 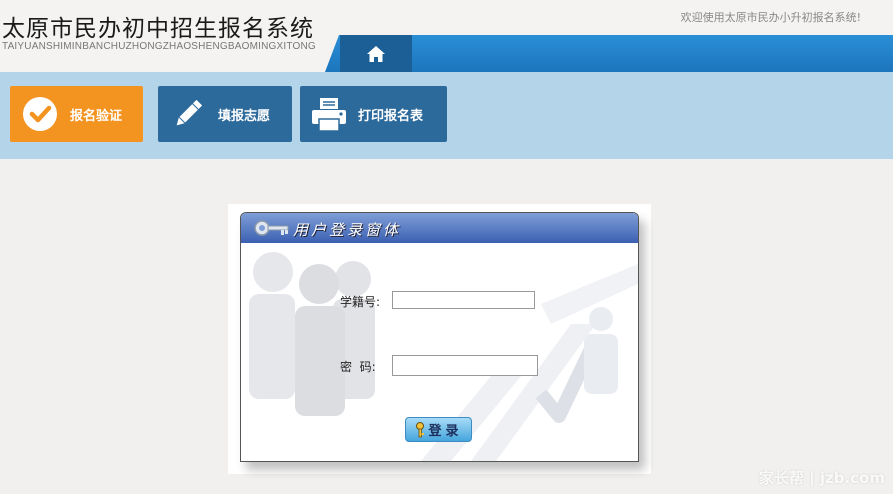 I want to click on nav-print-button: 打印报名表, so click(x=373, y=114).